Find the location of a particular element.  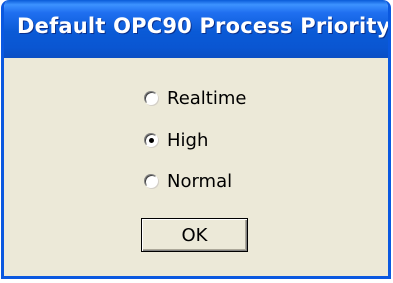

radio-label-high: High is located at coordinates (188, 140).